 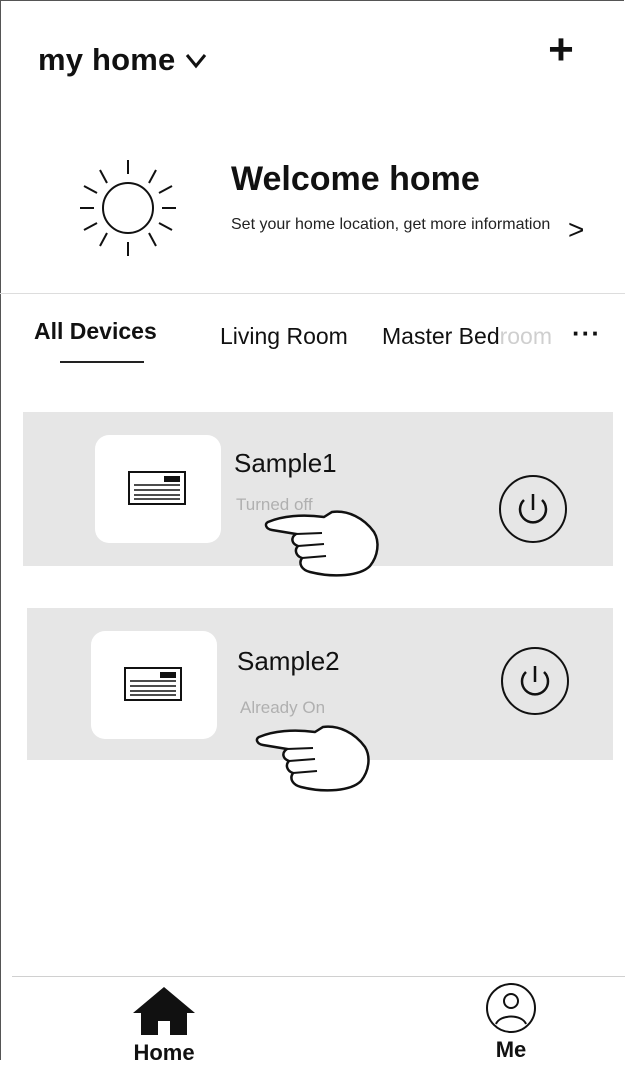 I want to click on tab-master-bedroom: Master Bedroom, so click(x=467, y=336).